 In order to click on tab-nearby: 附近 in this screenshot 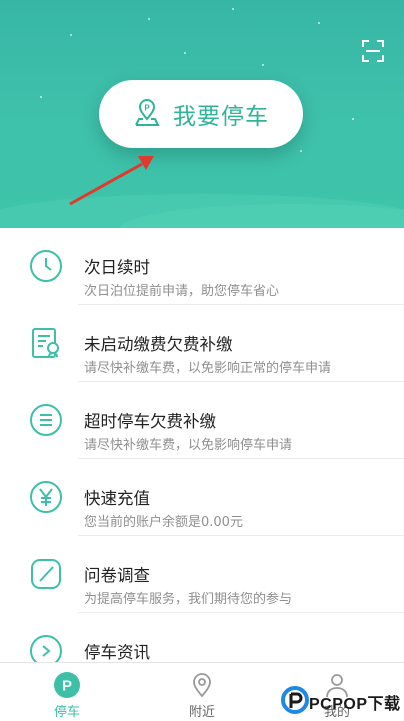, I will do `click(202, 692)`.